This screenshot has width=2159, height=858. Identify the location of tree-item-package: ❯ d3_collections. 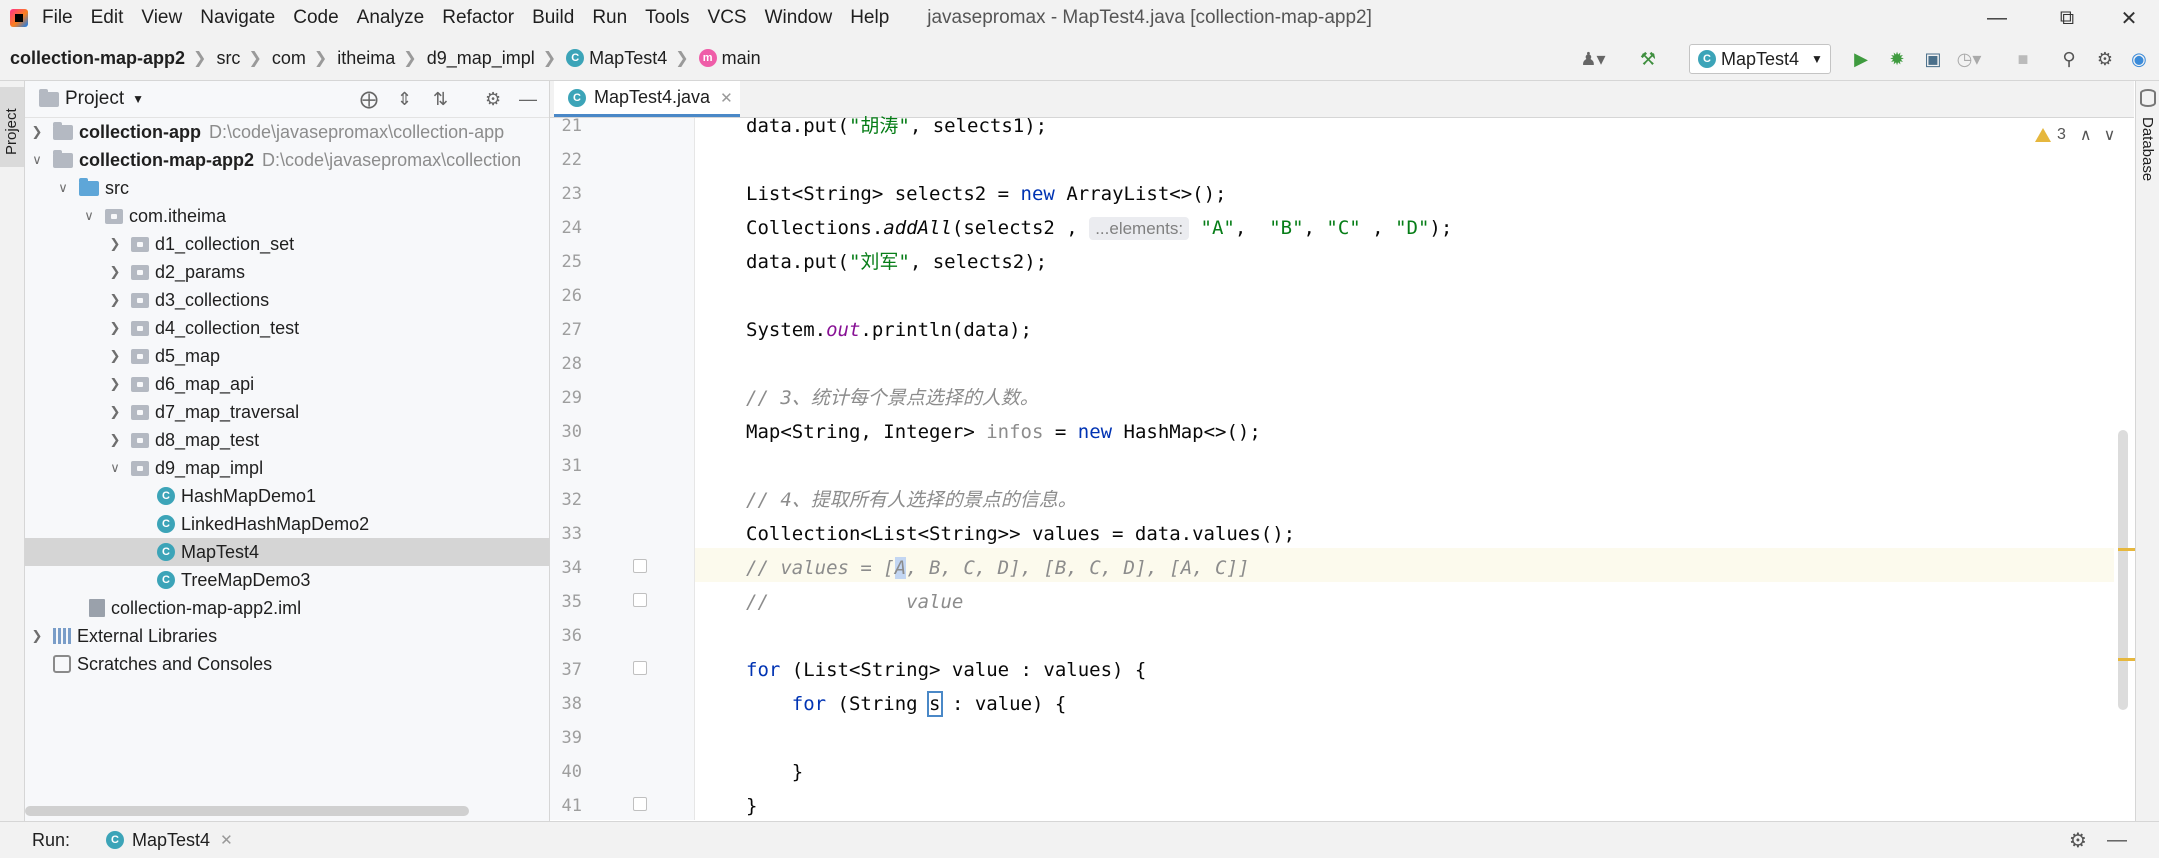
(328, 300).